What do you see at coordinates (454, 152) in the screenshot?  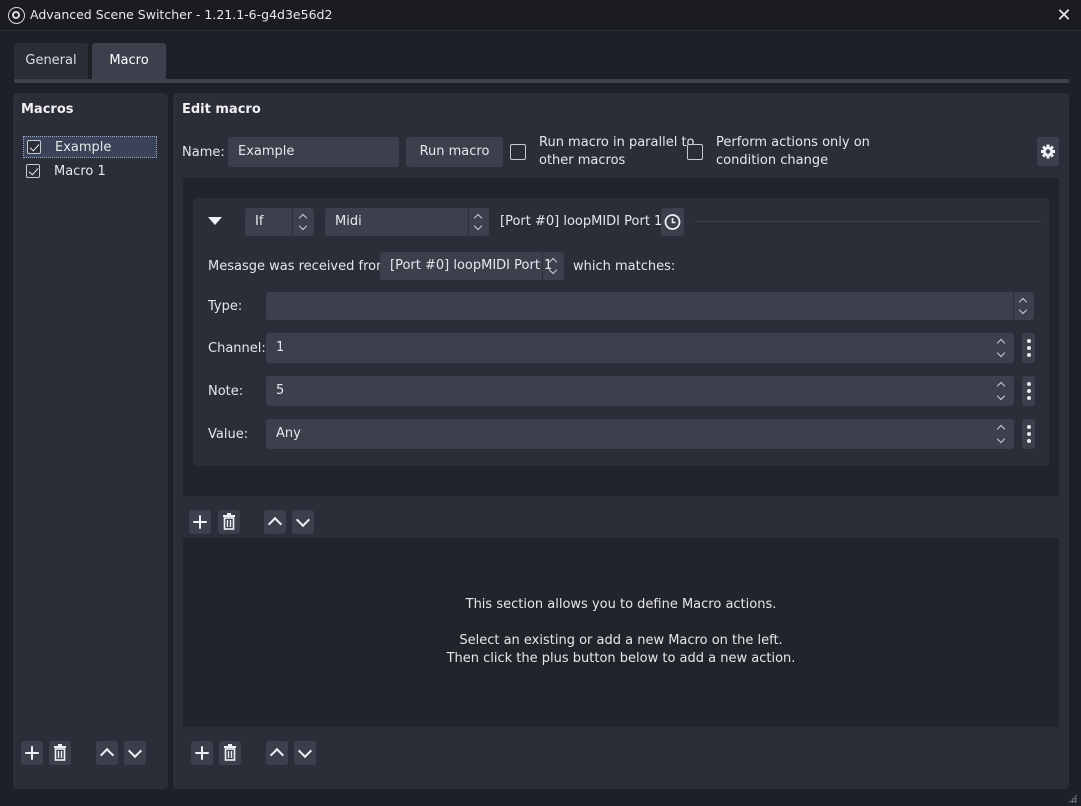 I see `run-macro-button: Run macro` at bounding box center [454, 152].